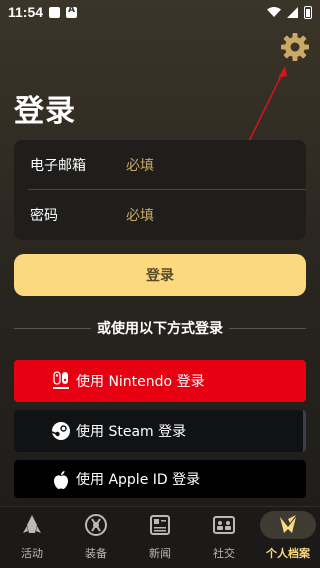 The width and height of the screenshot is (320, 568). Describe the element at coordinates (60, 431) in the screenshot. I see `steam-icon` at that location.